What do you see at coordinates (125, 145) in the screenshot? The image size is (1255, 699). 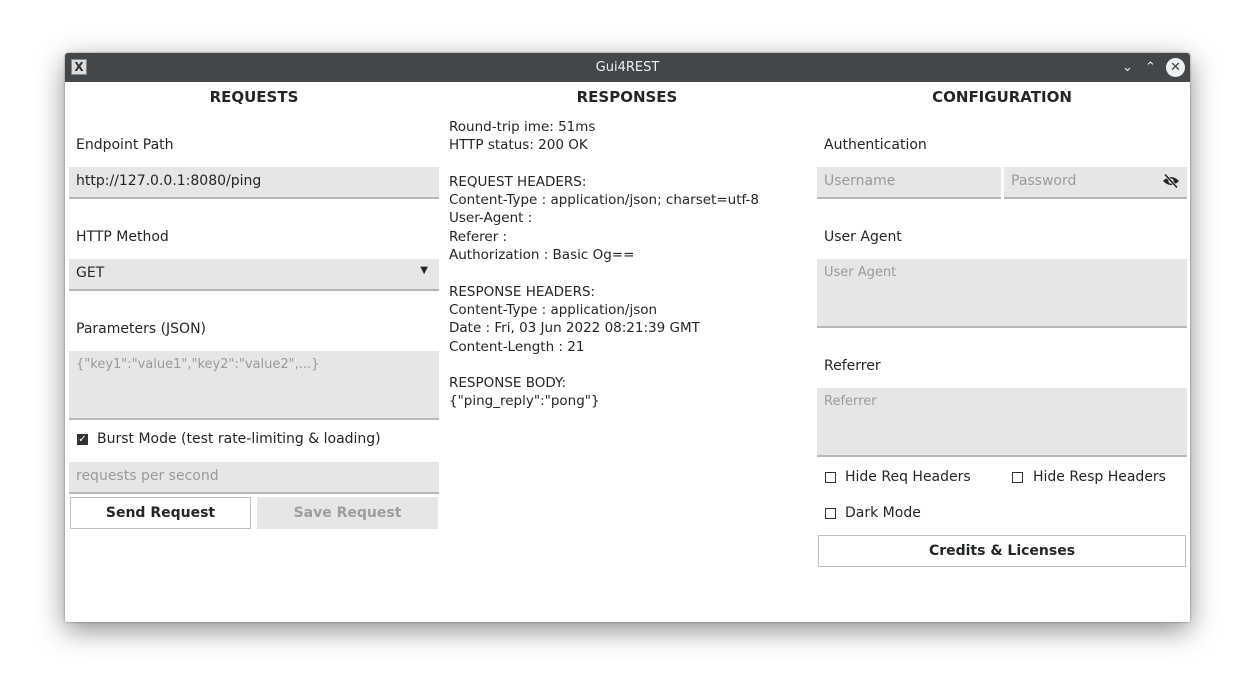 I see `endpoint-label: Endpoint Path` at bounding box center [125, 145].